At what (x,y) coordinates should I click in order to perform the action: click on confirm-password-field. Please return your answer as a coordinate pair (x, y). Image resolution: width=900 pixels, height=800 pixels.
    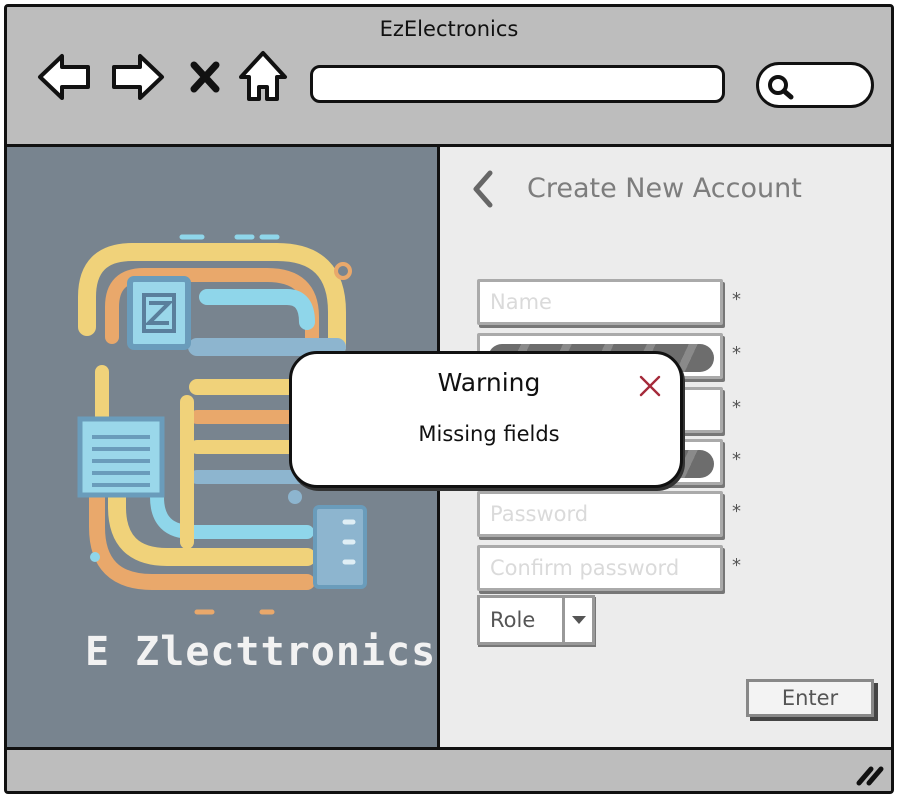
    Looking at the image, I should click on (600, 568).